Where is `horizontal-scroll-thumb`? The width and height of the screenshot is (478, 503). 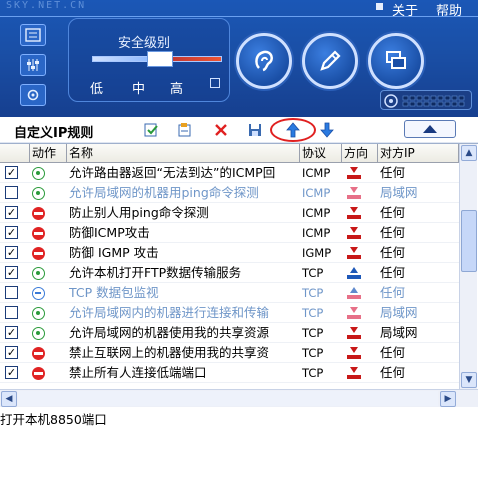 horizontal-scroll-thumb is located at coordinates (228, 398).